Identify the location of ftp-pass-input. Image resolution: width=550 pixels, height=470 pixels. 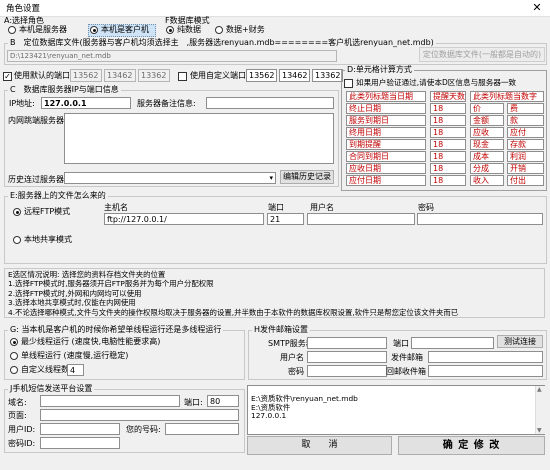
(480, 219).